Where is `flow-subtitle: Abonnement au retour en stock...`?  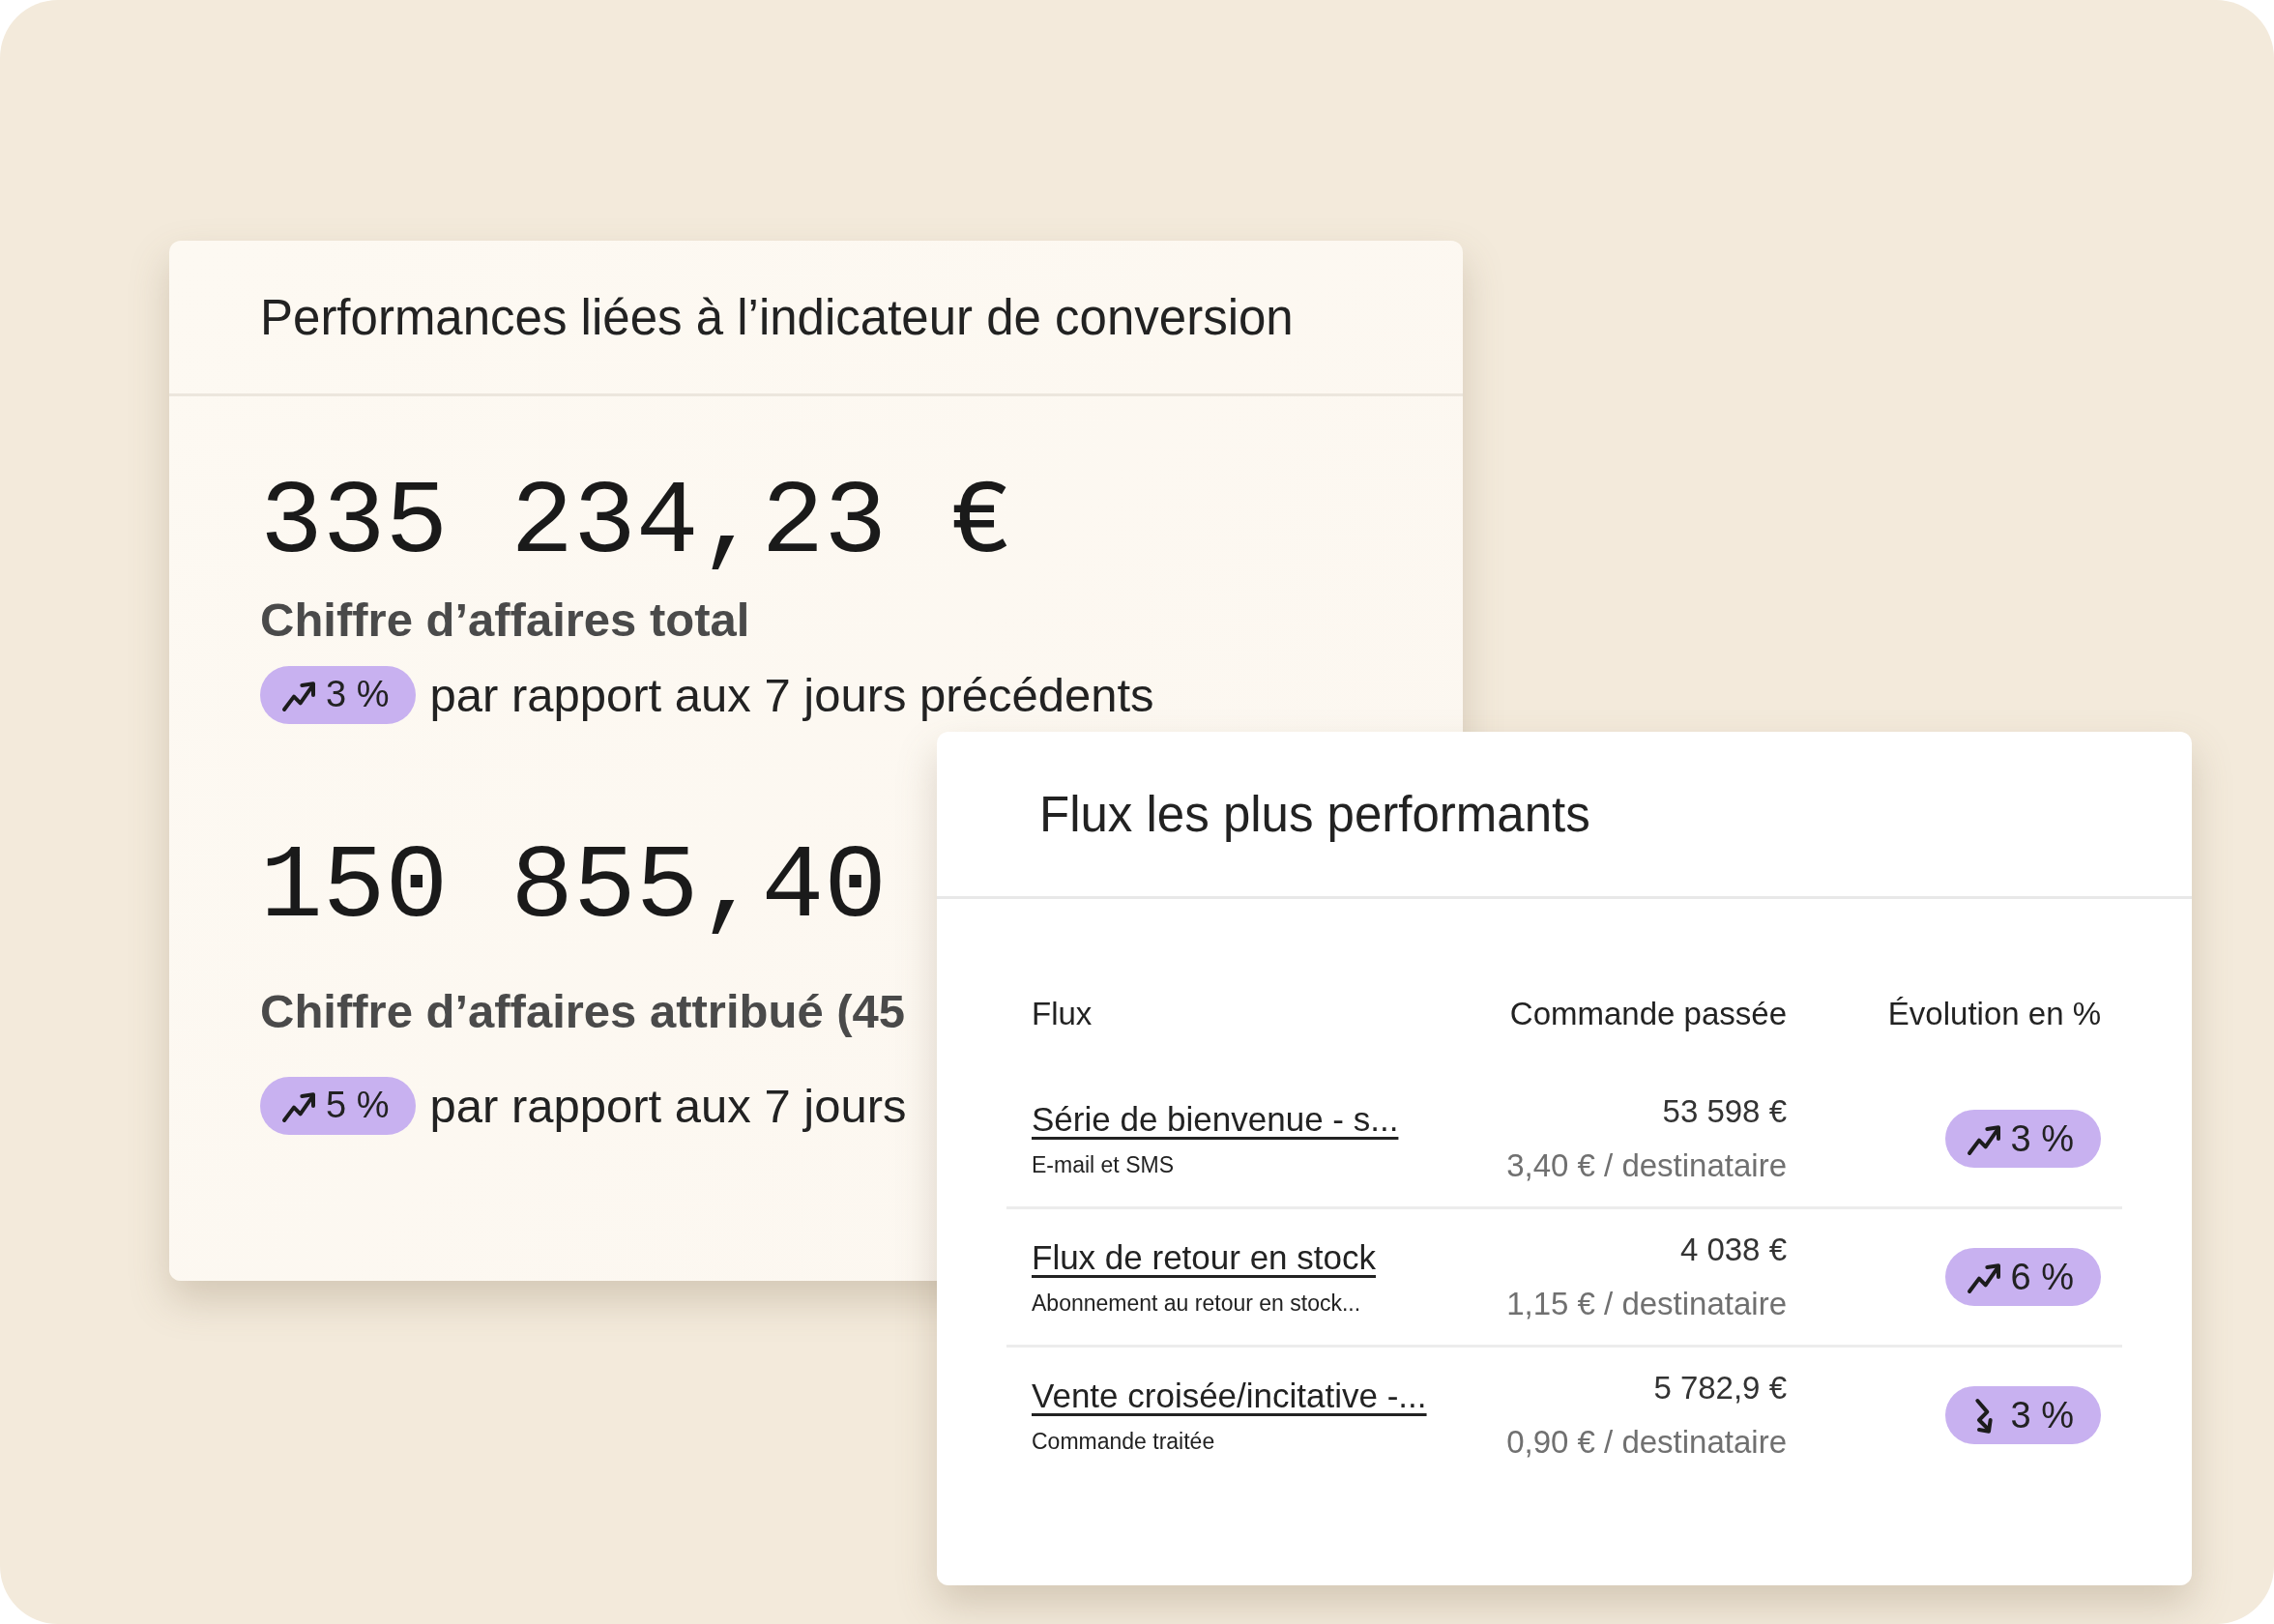 flow-subtitle: Abonnement au retour en stock... is located at coordinates (1197, 1303).